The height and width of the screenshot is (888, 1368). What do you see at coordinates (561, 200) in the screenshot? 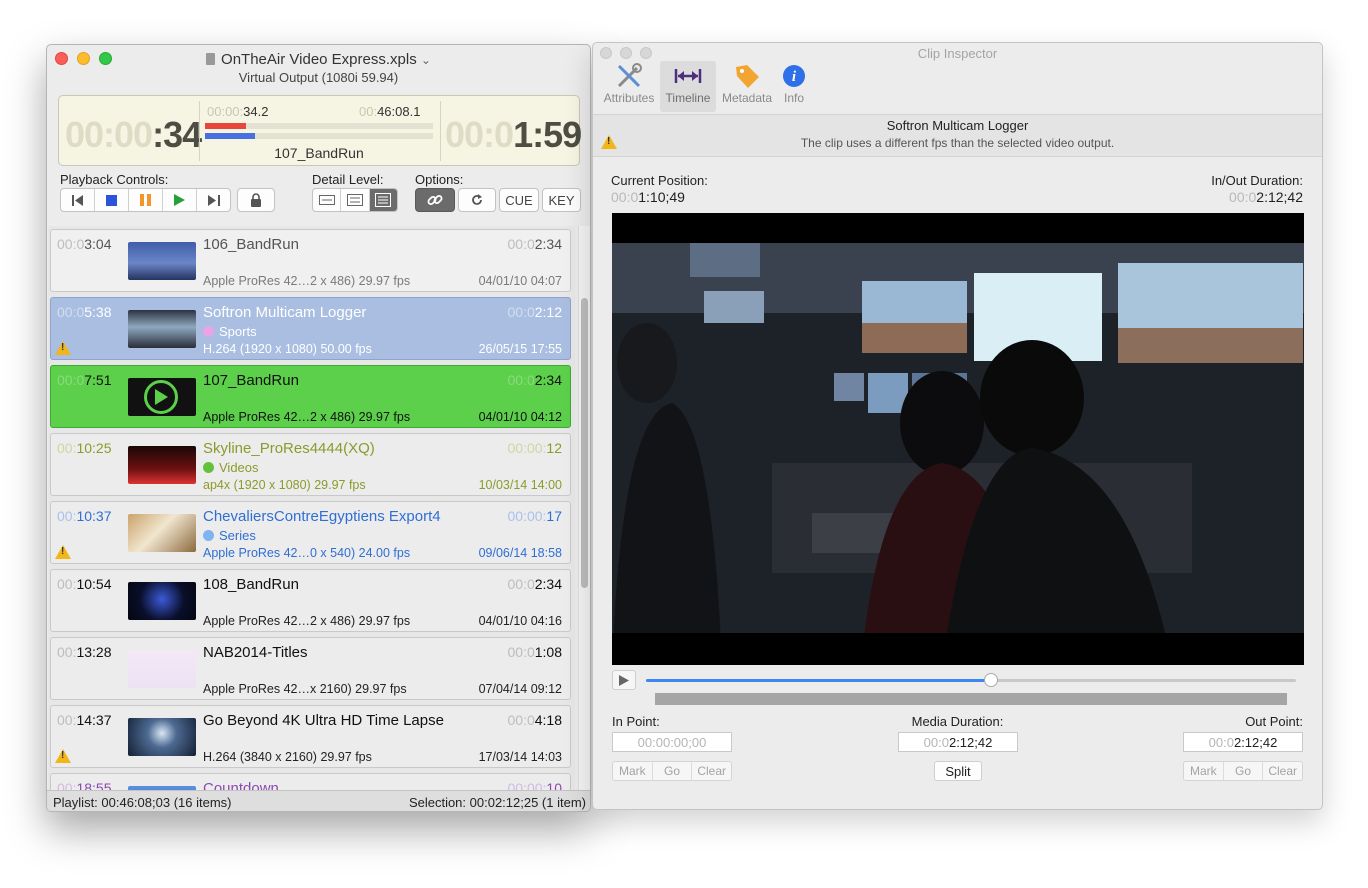
I see `key-button: KEY` at bounding box center [561, 200].